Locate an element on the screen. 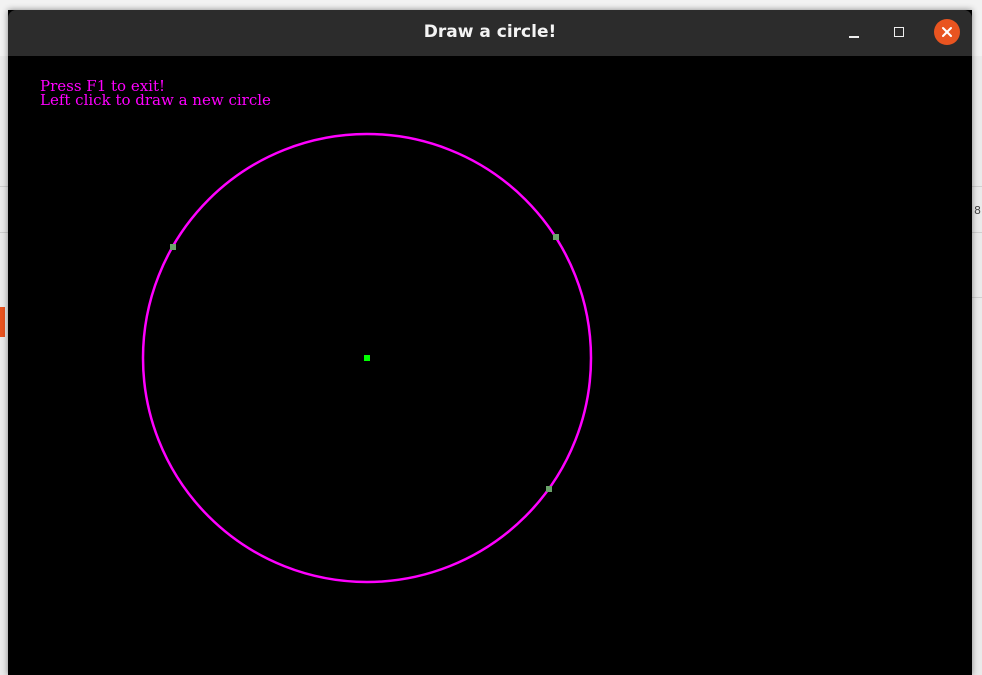 Image resolution: width=982 pixels, height=675 pixels. close-button is located at coordinates (947, 32).